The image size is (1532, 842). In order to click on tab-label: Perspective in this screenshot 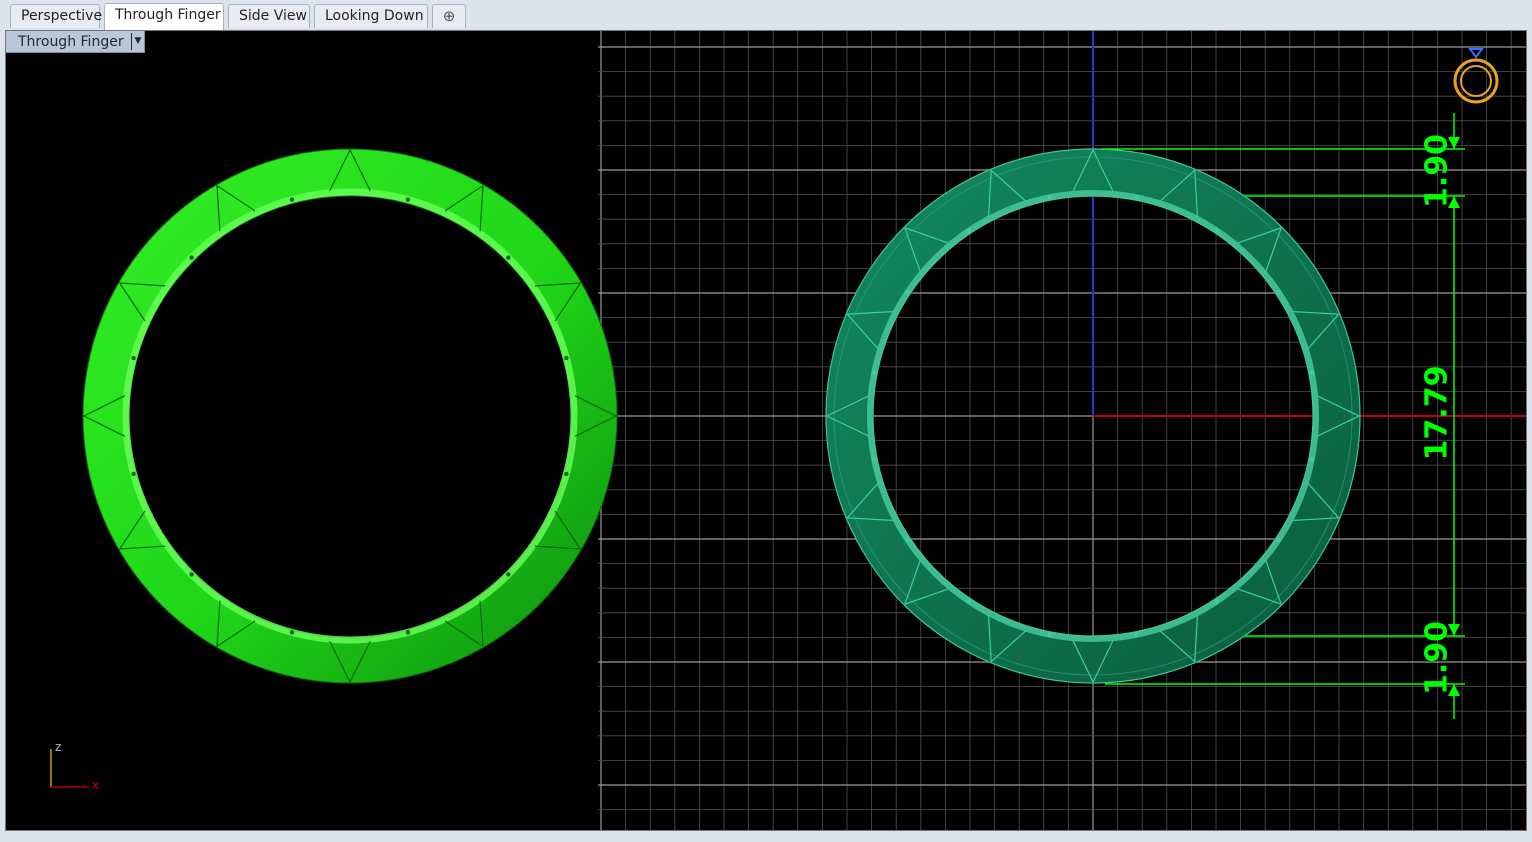, I will do `click(62, 16)`.